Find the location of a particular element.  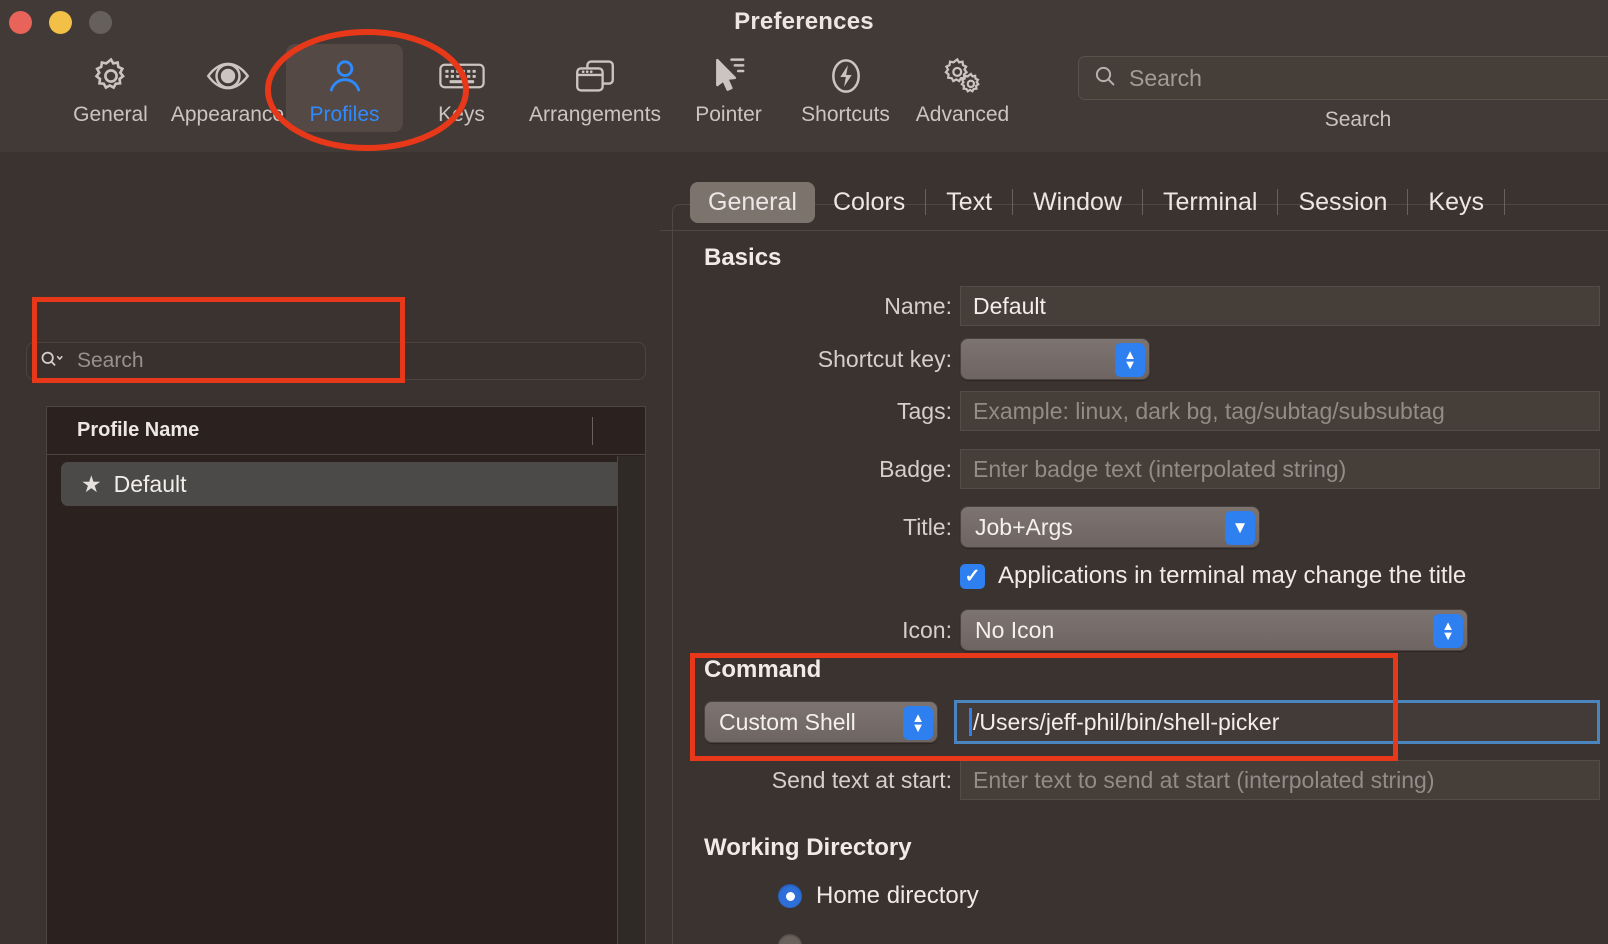

toolbar-item-advanced: Advanced is located at coordinates (962, 88).